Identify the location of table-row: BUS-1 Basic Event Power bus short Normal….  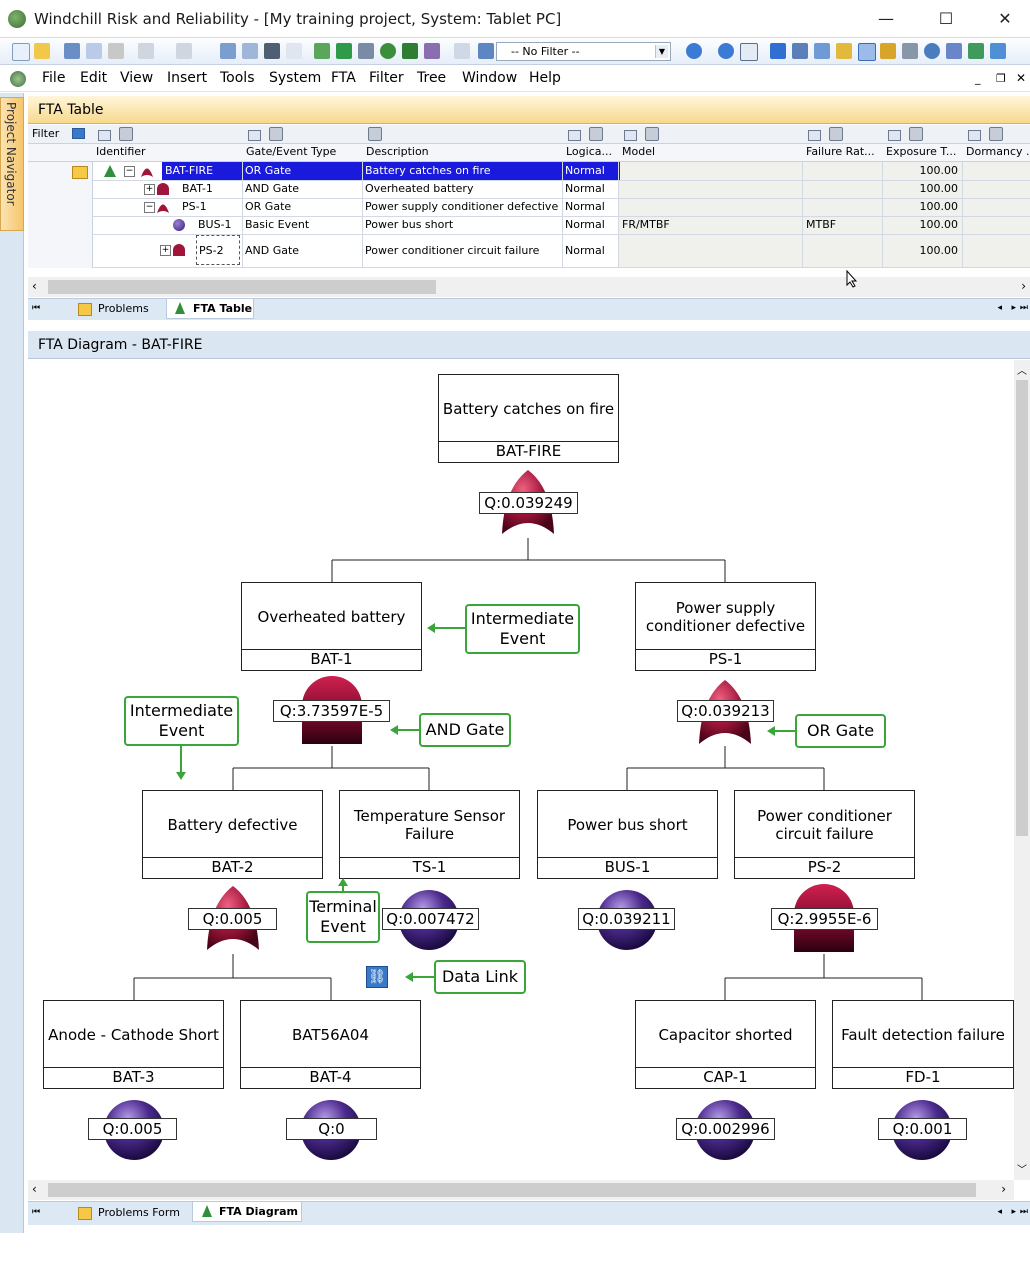
(561, 225).